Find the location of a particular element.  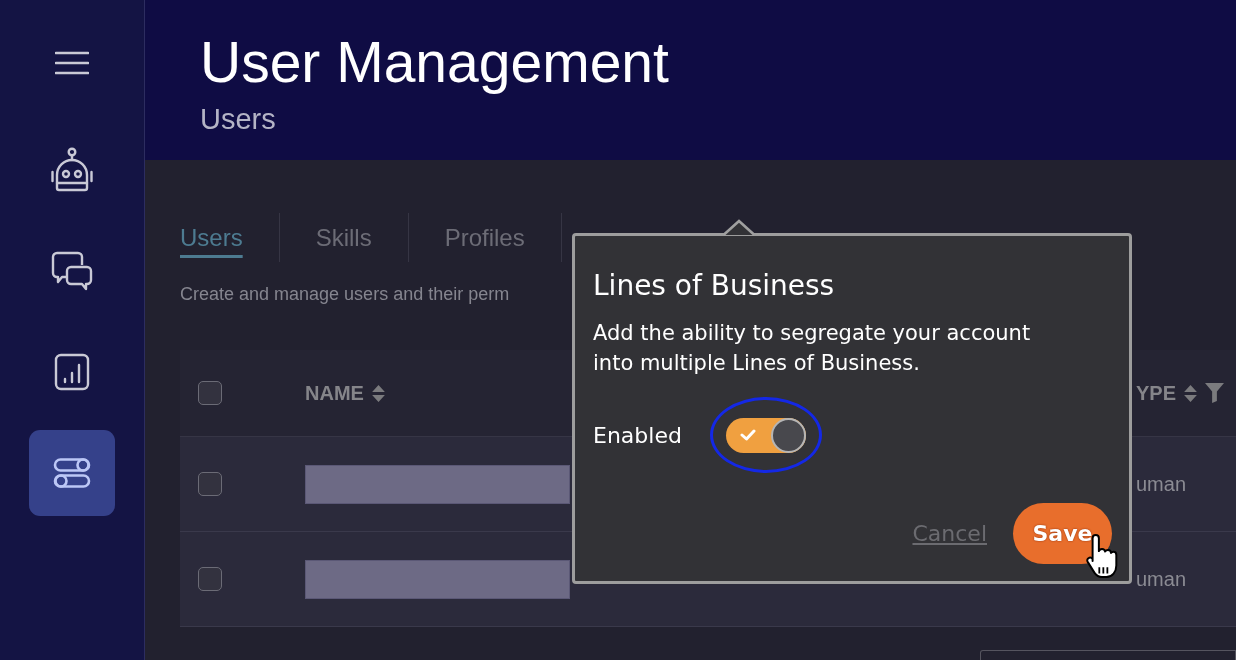

toggles-icon is located at coordinates (72, 473).